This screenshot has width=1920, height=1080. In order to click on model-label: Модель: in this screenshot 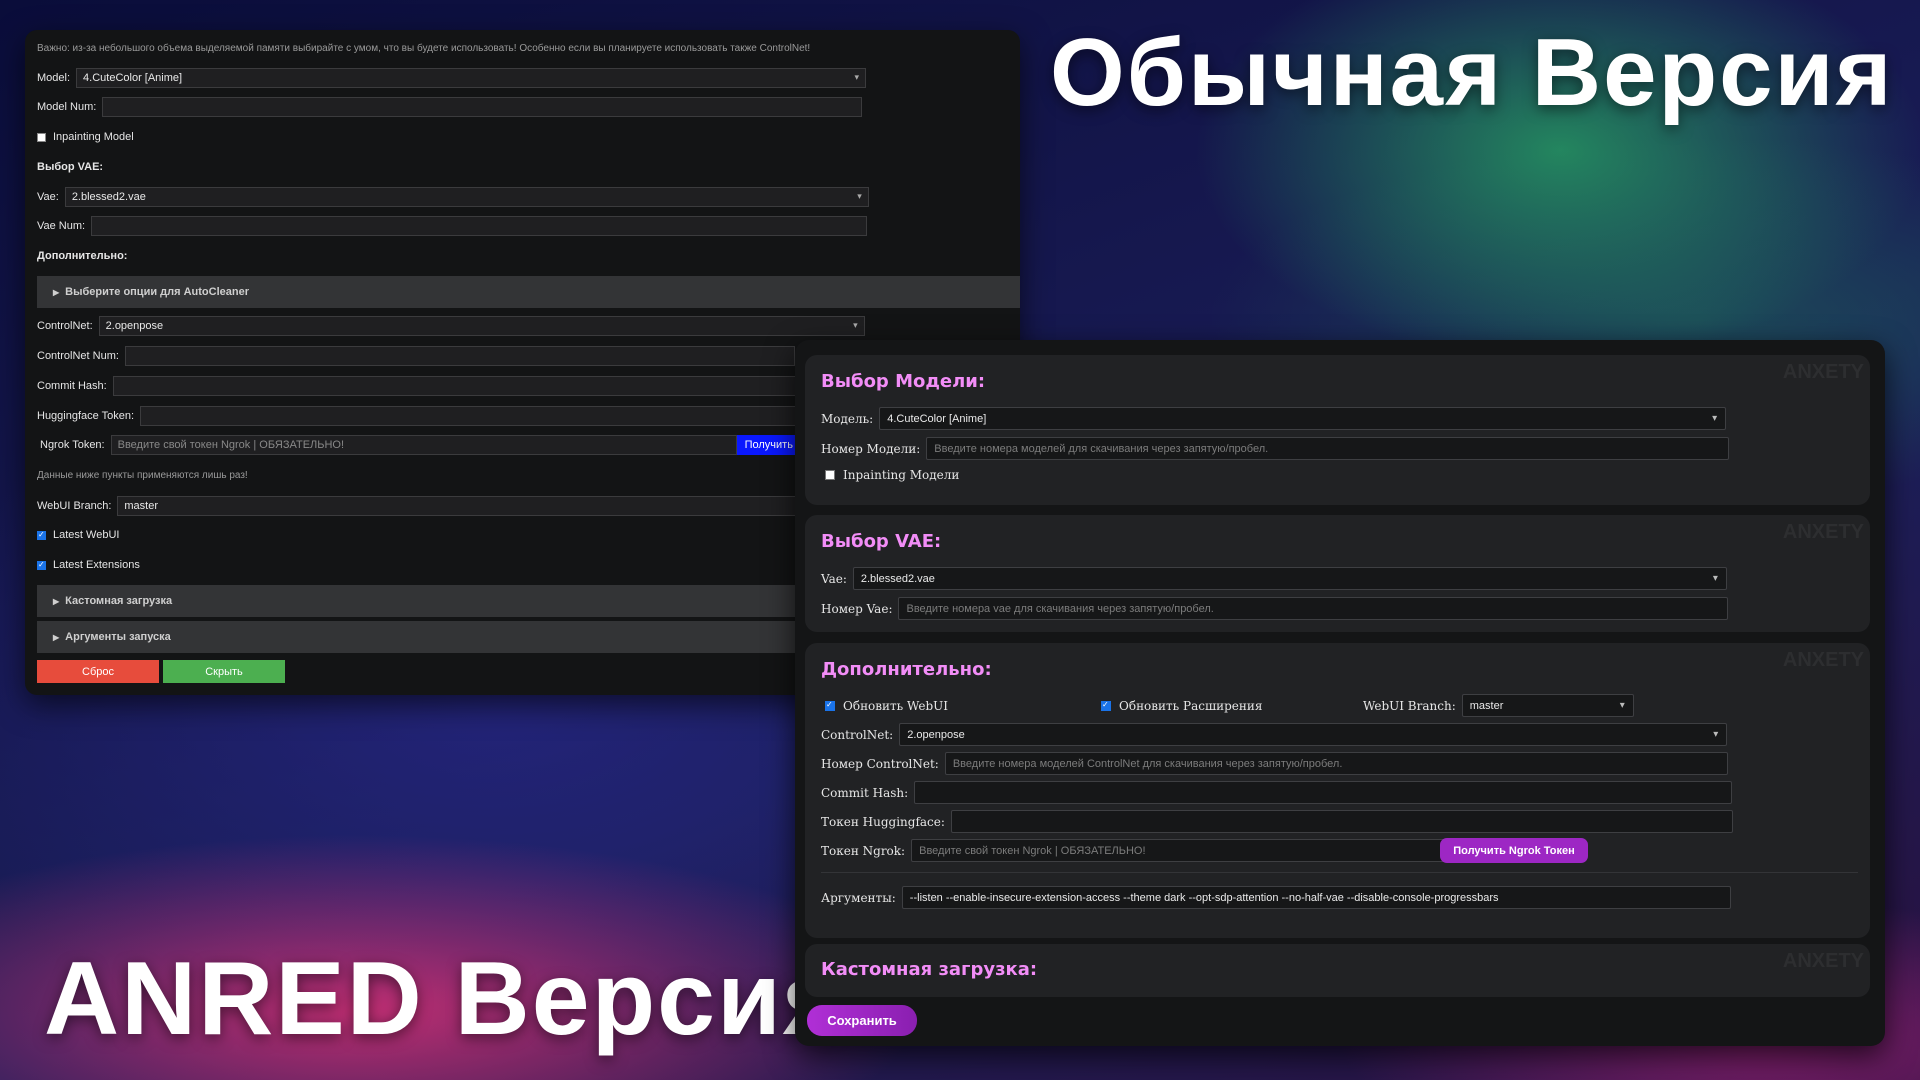, I will do `click(847, 418)`.